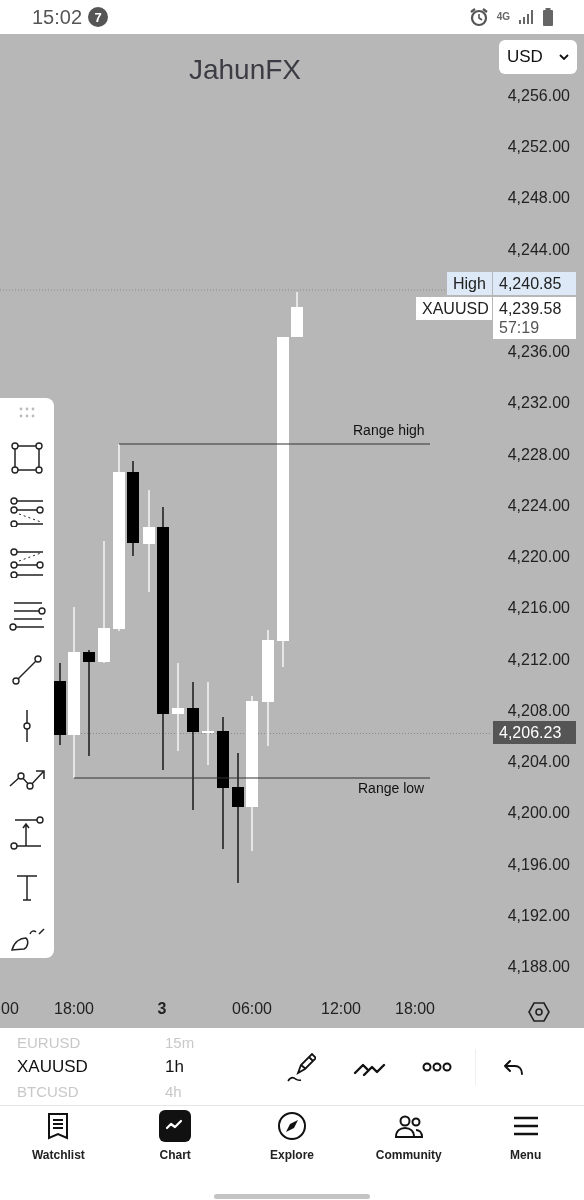 Image resolution: width=584 pixels, height=1200 pixels. Describe the element at coordinates (478, 17) in the screenshot. I see `alarm-icon` at that location.